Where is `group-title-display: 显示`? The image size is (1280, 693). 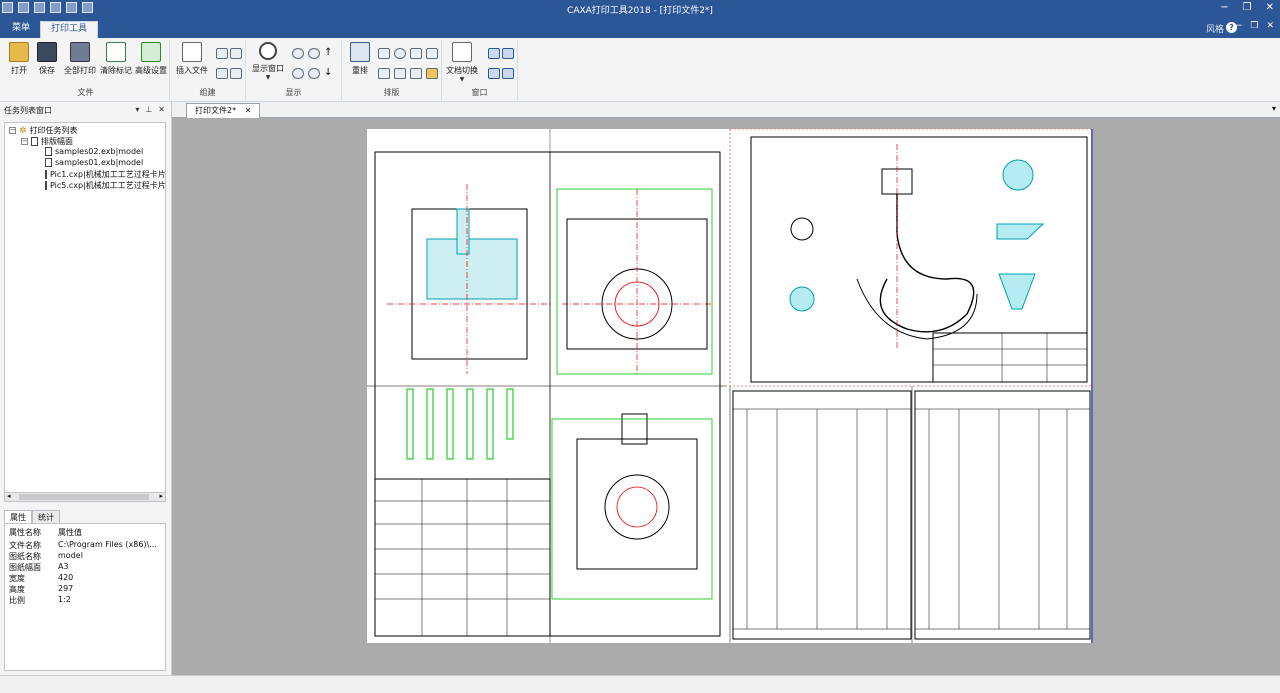
group-title-display: 显示 is located at coordinates (293, 92).